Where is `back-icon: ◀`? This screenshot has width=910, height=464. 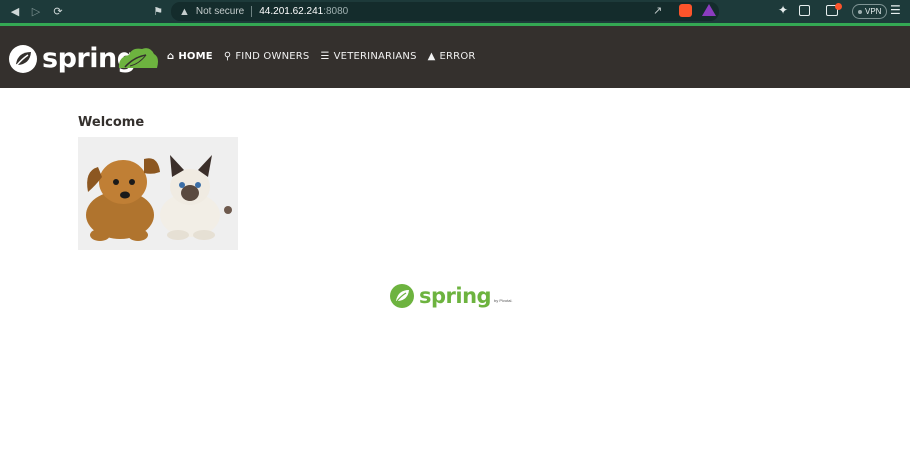 back-icon: ◀ is located at coordinates (15, 11).